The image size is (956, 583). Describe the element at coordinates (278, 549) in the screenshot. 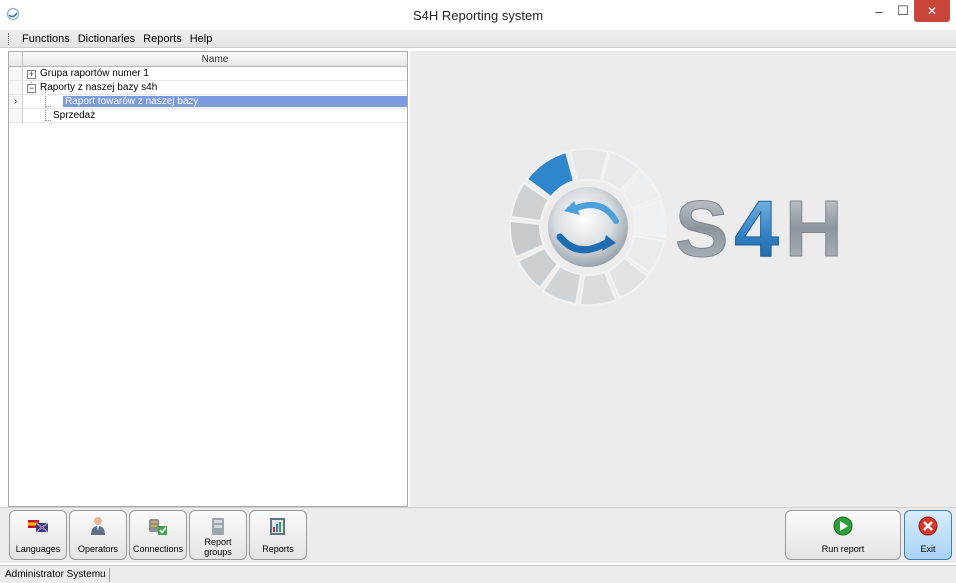

I see `reports-label: Reports` at that location.